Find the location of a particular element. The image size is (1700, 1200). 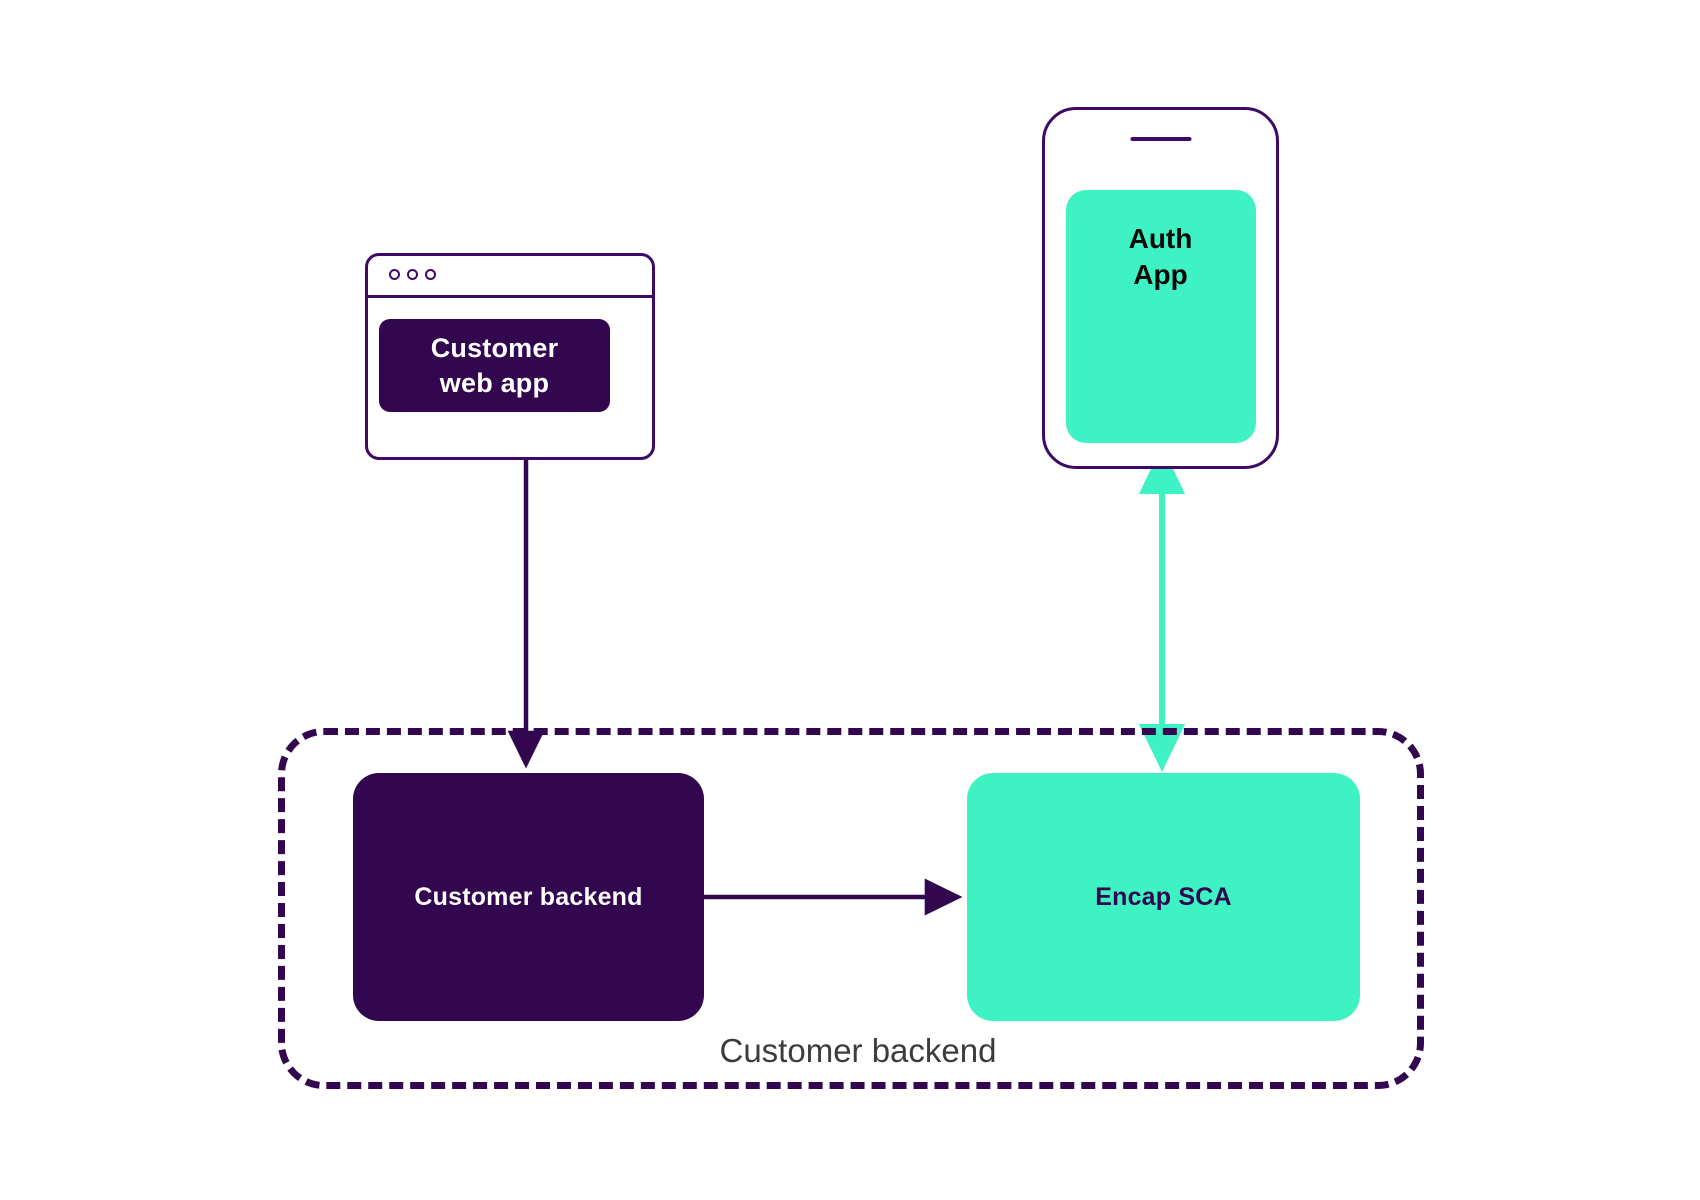

customer-web-app-label: Customer web app is located at coordinates (495, 365).